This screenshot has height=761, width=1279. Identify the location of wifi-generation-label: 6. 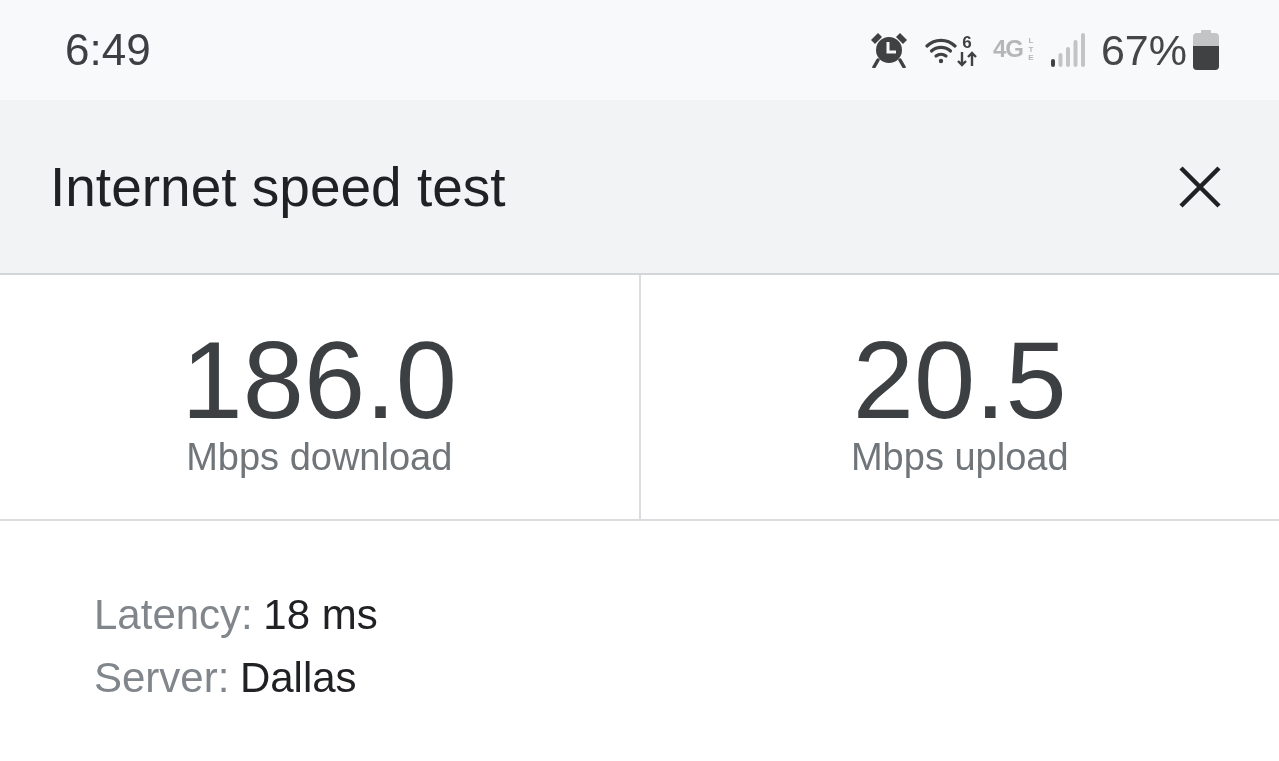
(967, 42).